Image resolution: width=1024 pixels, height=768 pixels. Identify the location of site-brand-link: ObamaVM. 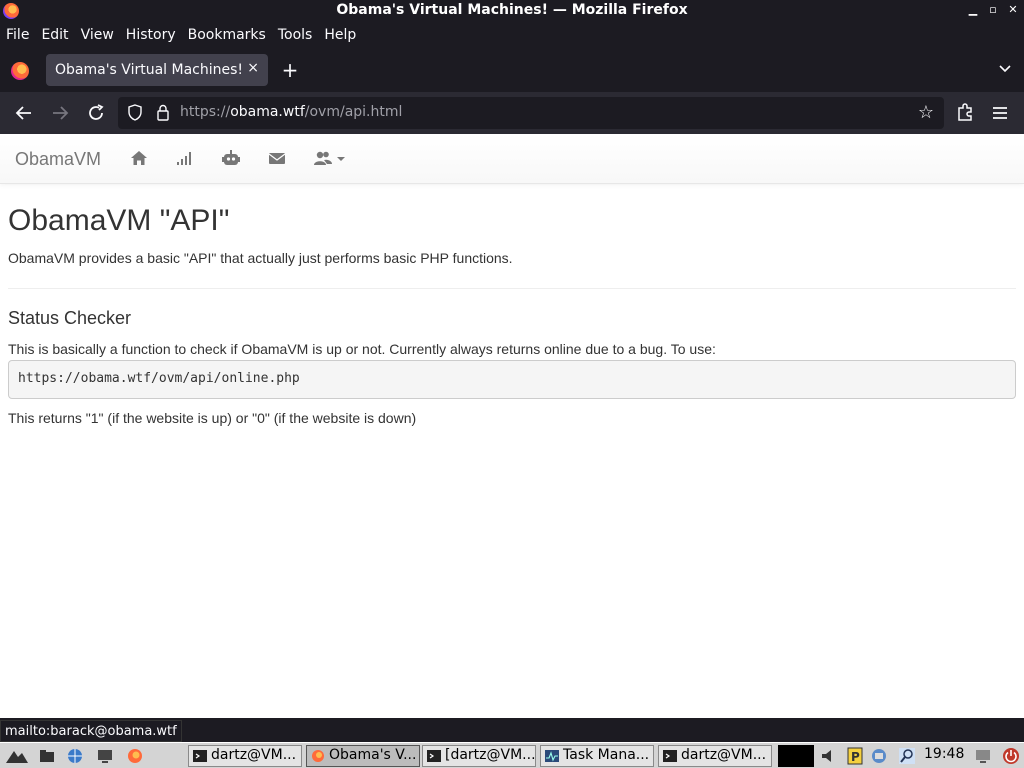
(58, 159).